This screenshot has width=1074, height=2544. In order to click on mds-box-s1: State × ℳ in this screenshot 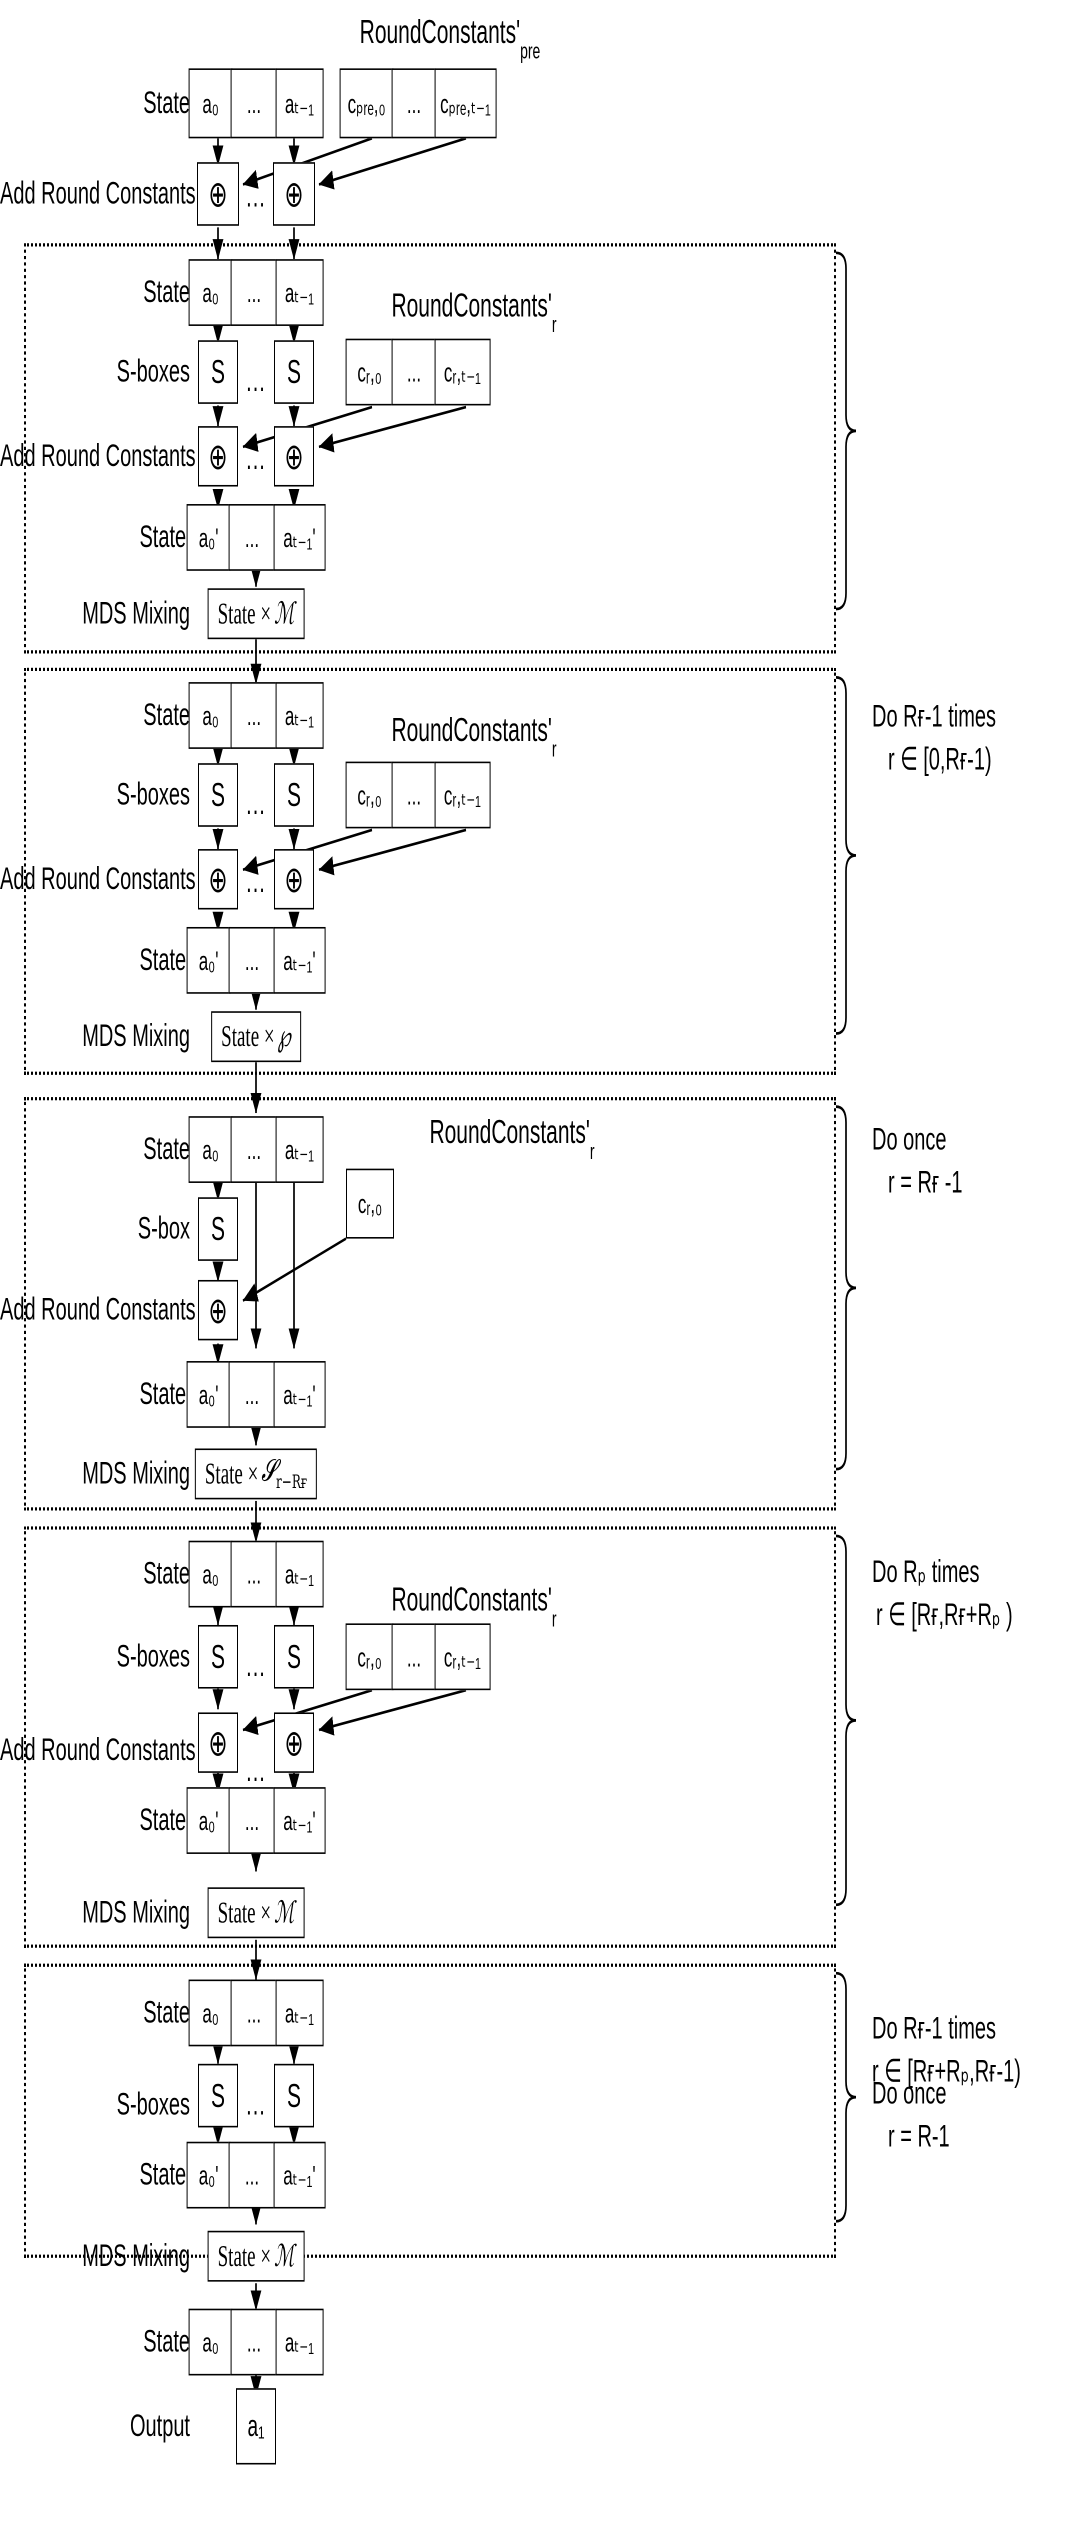, I will do `click(256, 614)`.